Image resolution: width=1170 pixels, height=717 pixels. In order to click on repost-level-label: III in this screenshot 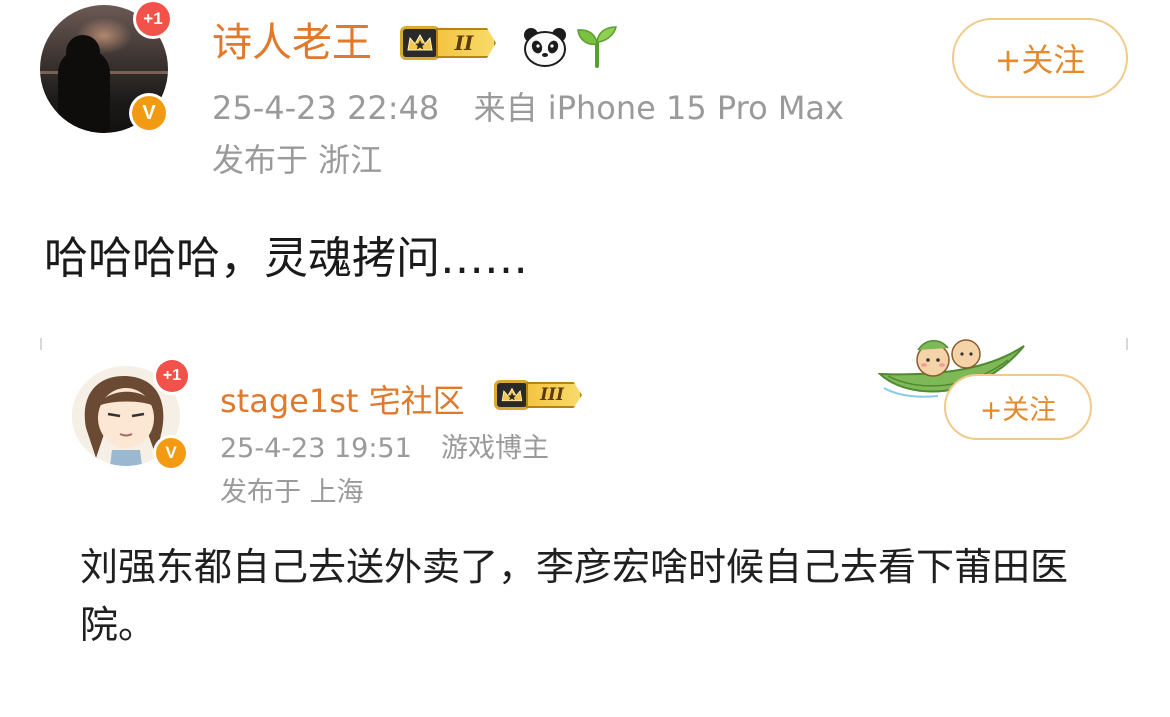, I will do `click(554, 395)`.